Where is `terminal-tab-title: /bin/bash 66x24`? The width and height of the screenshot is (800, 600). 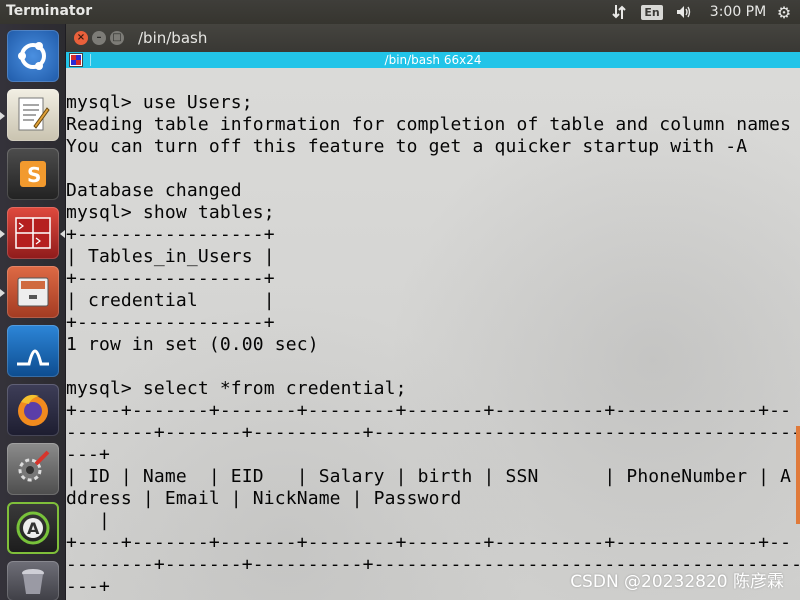 terminal-tab-title: /bin/bash 66x24 is located at coordinates (433, 60).